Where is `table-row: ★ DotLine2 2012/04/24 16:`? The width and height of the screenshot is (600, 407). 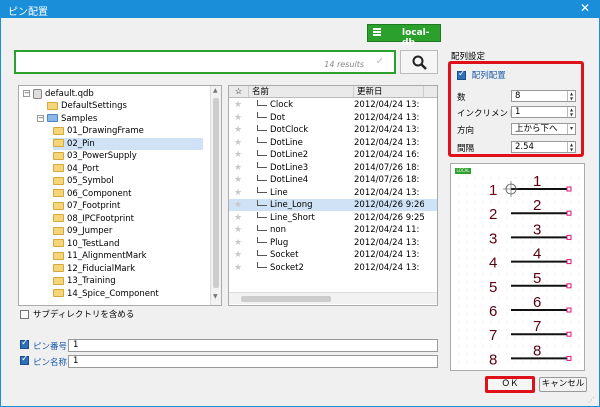
table-row: ★ DotLine2 2012/04/24 16: is located at coordinates (333, 155).